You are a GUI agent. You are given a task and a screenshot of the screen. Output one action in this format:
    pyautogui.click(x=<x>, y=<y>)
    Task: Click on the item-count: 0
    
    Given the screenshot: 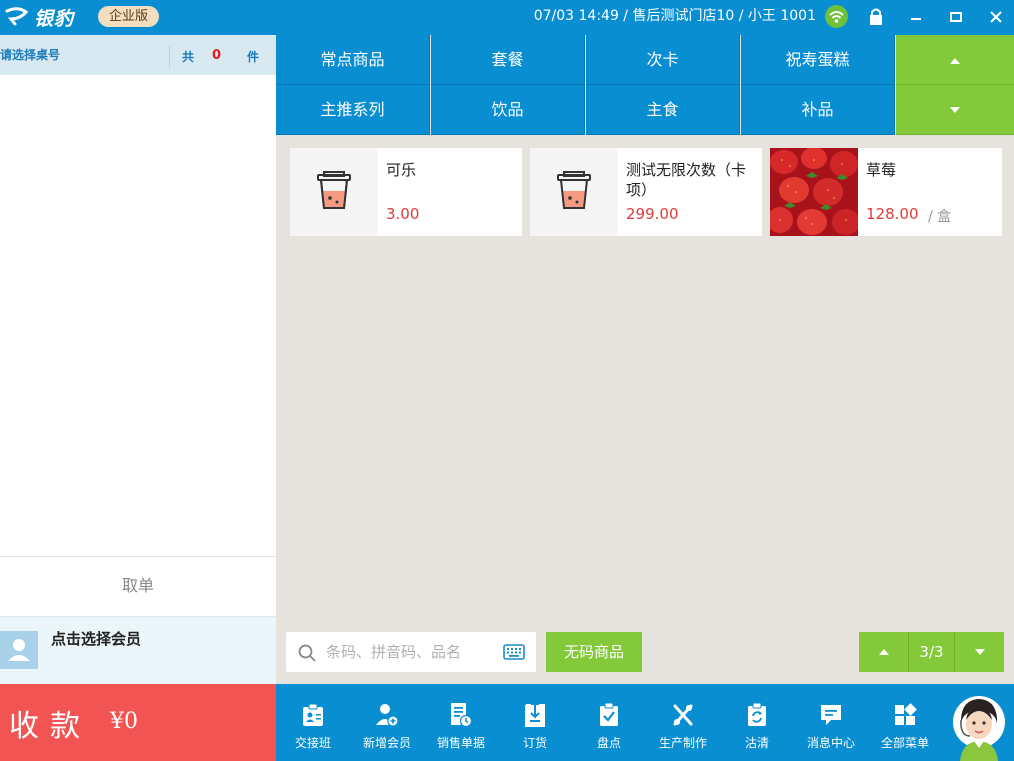 What is the action you would take?
    pyautogui.click(x=217, y=55)
    